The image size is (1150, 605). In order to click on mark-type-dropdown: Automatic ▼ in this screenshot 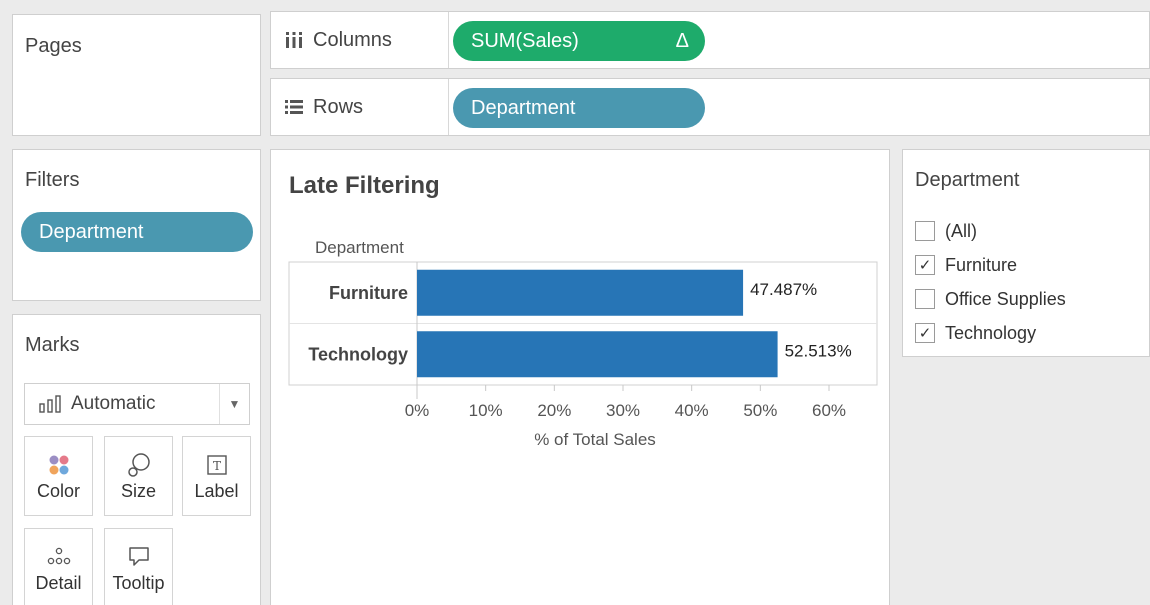, I will do `click(137, 404)`.